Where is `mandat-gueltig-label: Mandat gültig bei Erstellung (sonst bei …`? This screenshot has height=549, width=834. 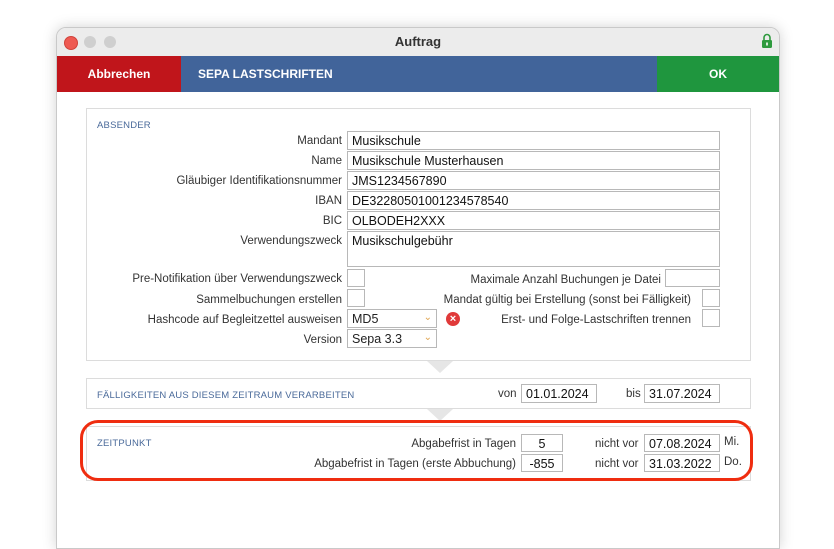
mandat-gueltig-label: Mandat gültig bei Erstellung (sonst bei … is located at coordinates (567, 300).